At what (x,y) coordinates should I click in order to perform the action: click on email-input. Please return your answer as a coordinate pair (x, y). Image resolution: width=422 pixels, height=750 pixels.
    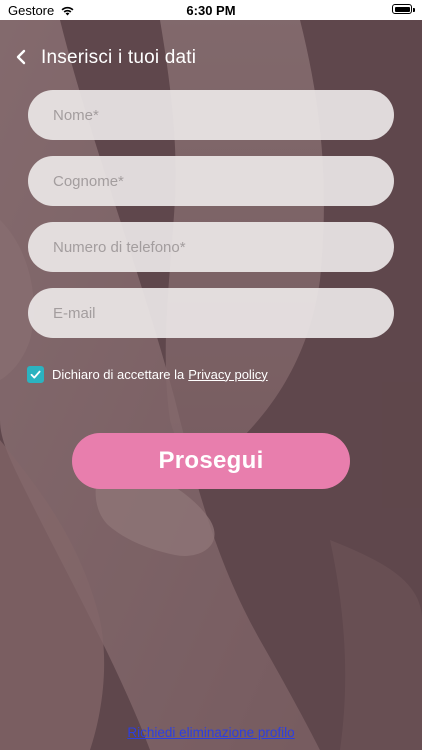
    Looking at the image, I should click on (211, 313).